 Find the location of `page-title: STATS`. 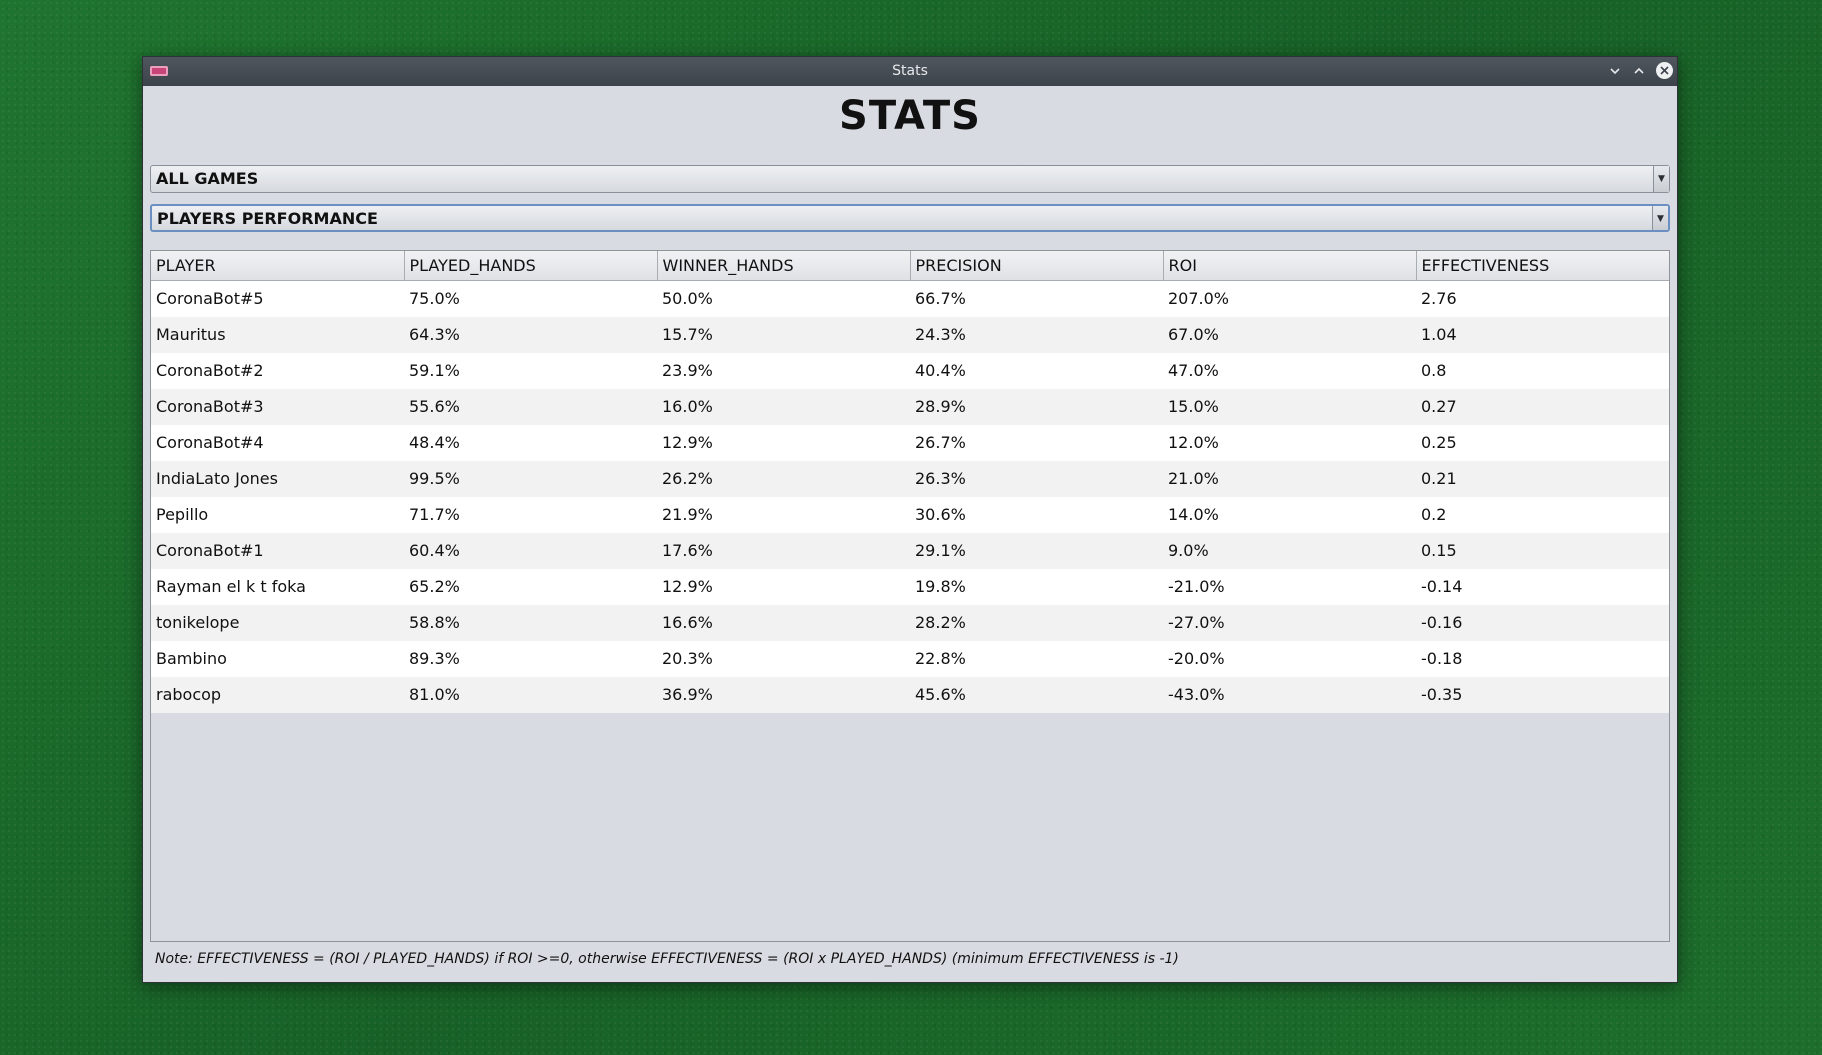

page-title: STATS is located at coordinates (910, 116).